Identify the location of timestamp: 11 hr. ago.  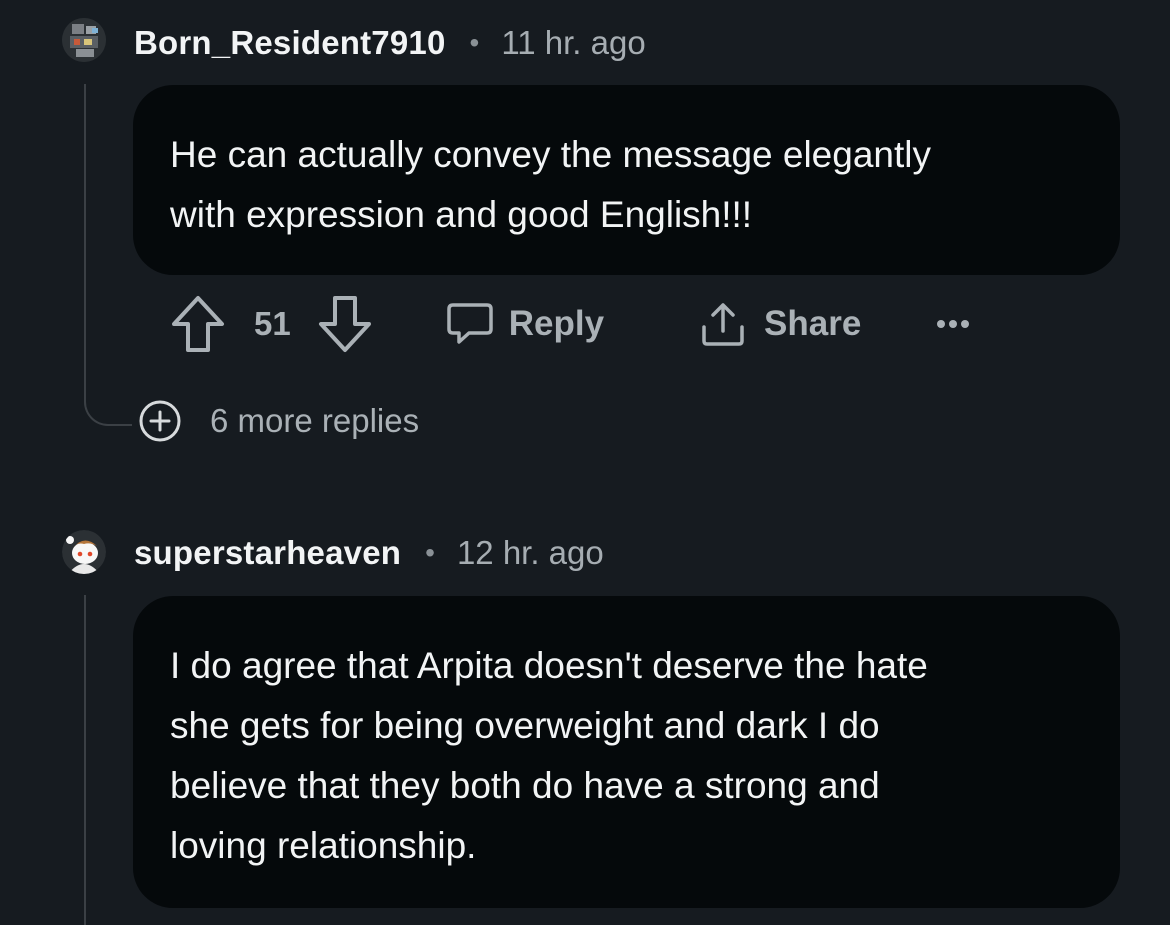
(573, 42).